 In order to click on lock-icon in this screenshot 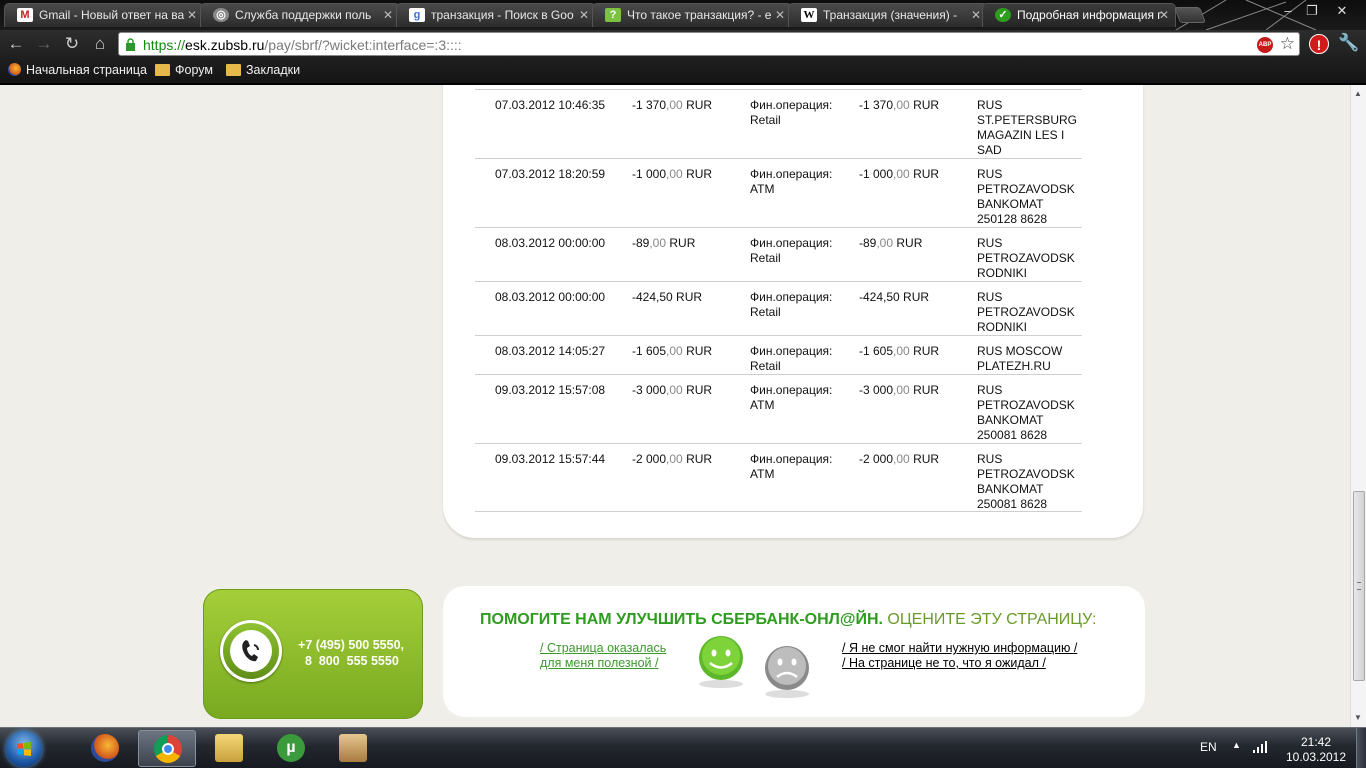, I will do `click(130, 44)`.